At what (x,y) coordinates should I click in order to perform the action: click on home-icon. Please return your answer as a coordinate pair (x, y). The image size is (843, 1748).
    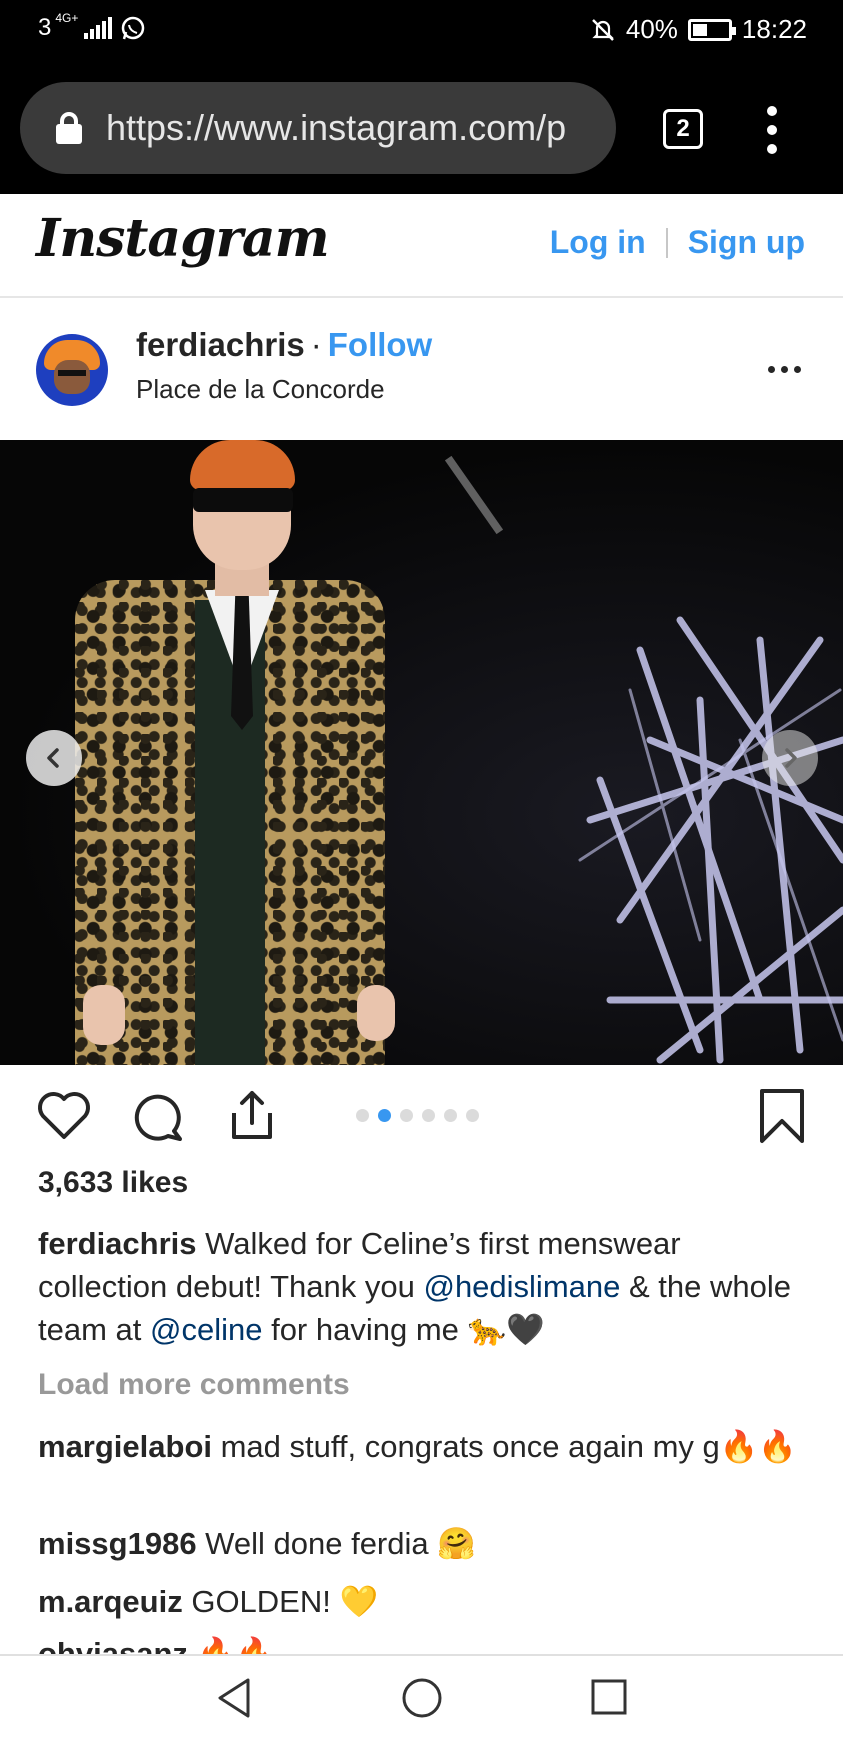
    Looking at the image, I should click on (422, 1698).